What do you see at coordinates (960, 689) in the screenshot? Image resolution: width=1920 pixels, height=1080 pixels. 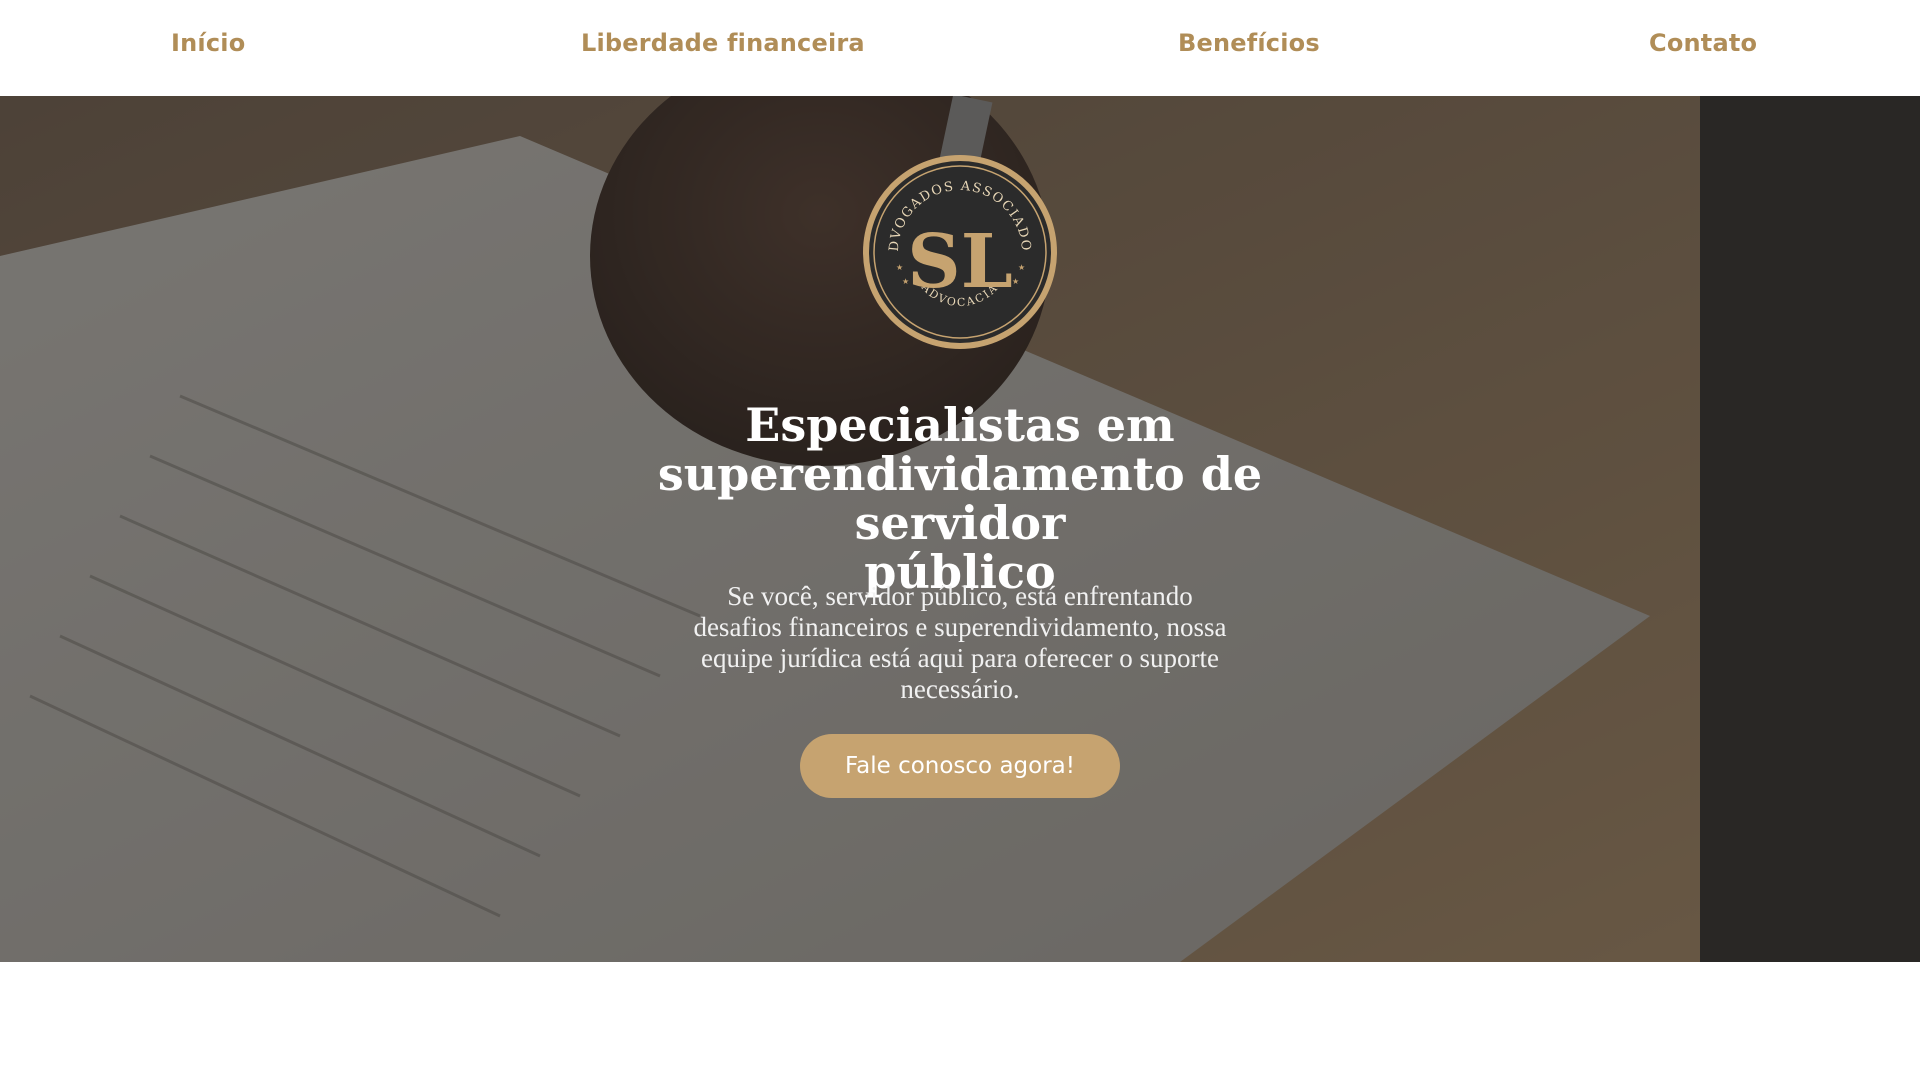 I see `hero-subtitle-line: necessário.` at bounding box center [960, 689].